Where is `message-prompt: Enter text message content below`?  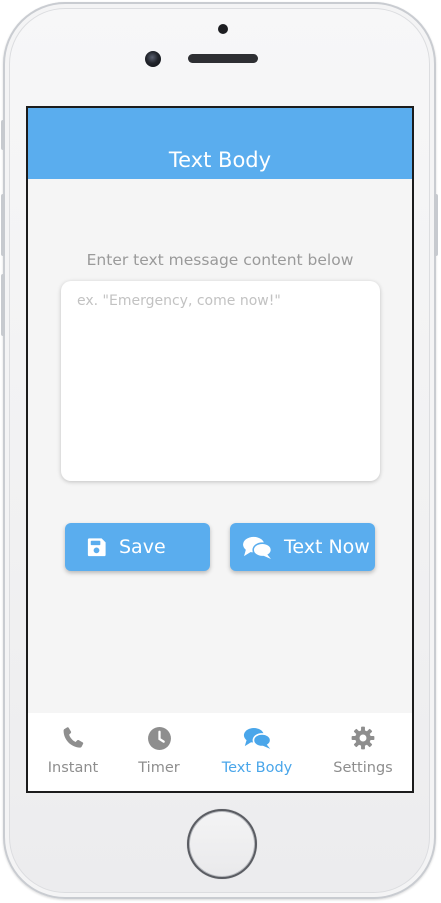
message-prompt: Enter text message content below is located at coordinates (220, 260).